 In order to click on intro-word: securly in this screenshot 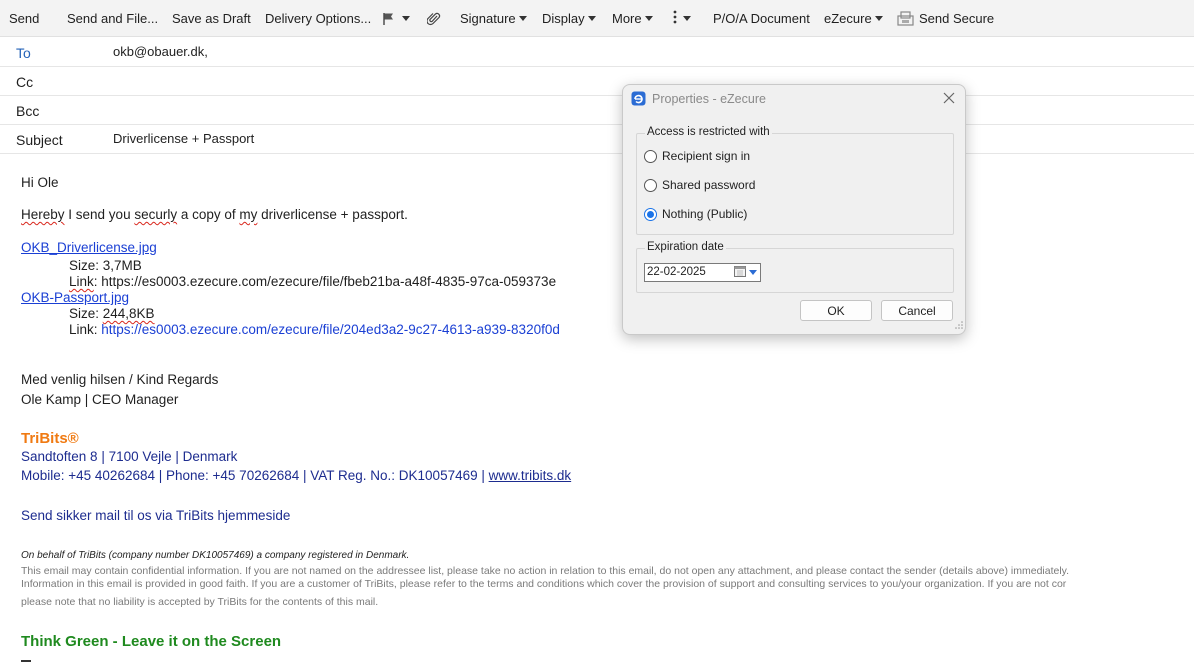, I will do `click(156, 214)`.